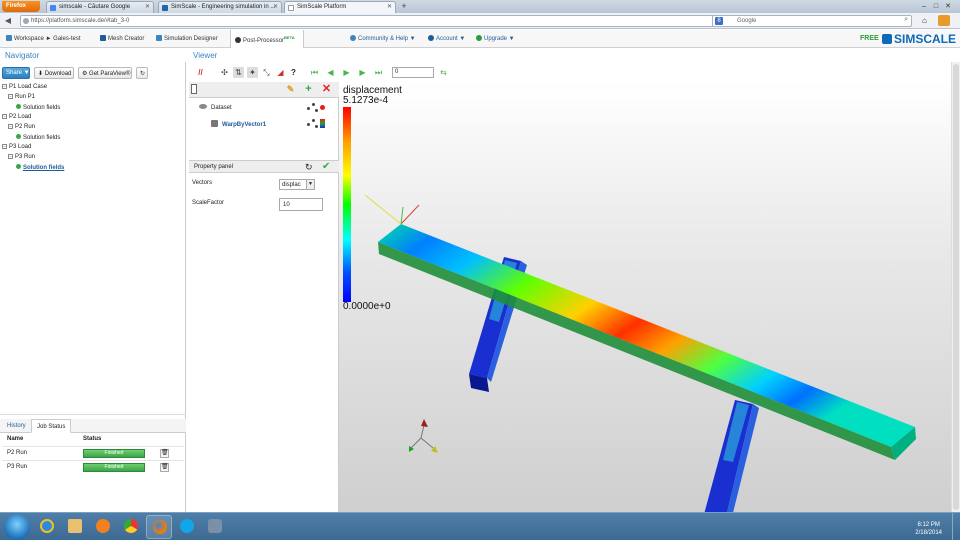 The height and width of the screenshot is (540, 960). What do you see at coordinates (404, 6) in the screenshot?
I see `new-tab-button: +` at bounding box center [404, 6].